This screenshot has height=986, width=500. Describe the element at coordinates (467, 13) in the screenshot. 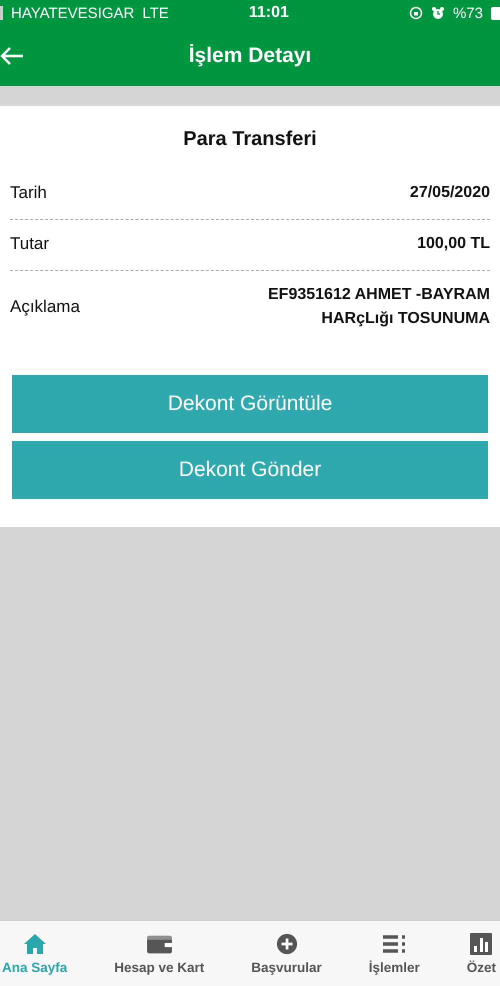

I see `battery-percent: %73` at that location.